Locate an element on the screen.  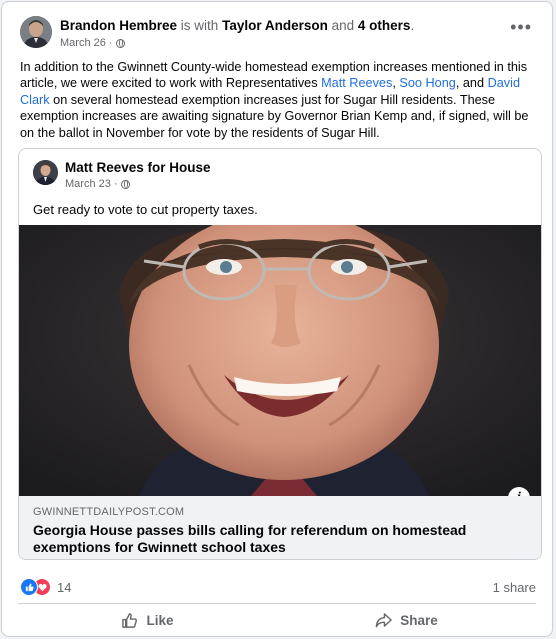
actions-divider is located at coordinates (277, 603).